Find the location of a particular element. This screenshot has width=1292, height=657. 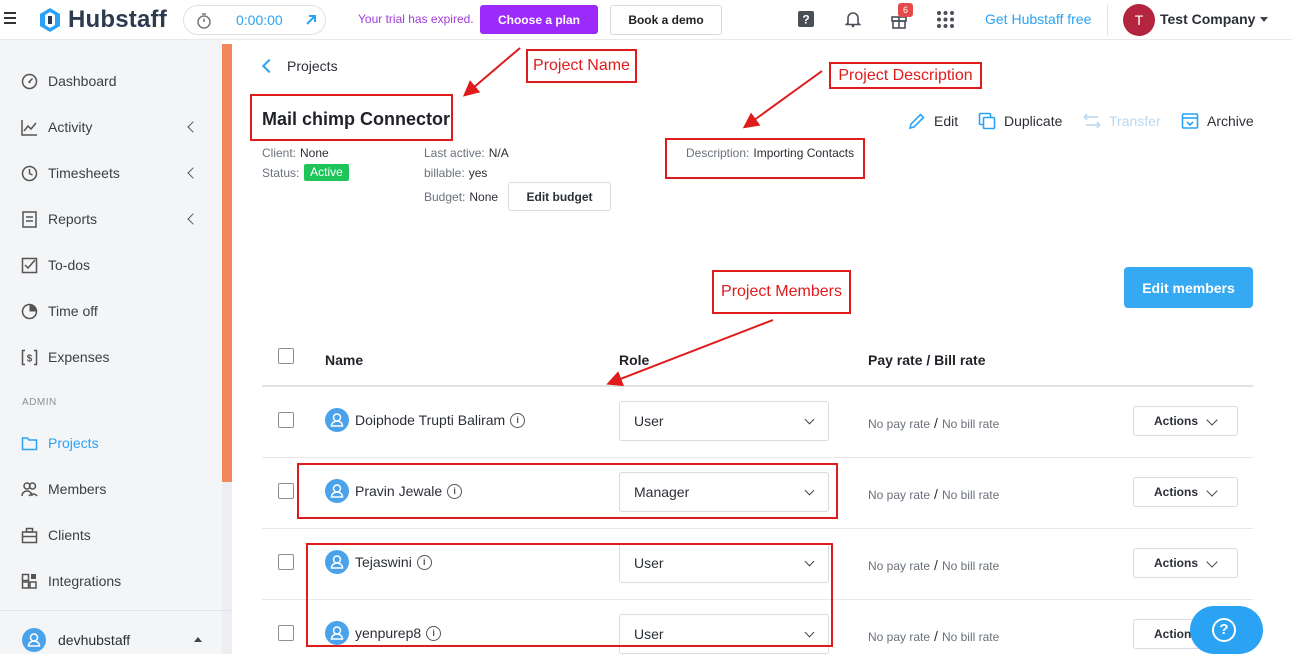

sidebar-item-integrations: Integrations is located at coordinates (70, 581).